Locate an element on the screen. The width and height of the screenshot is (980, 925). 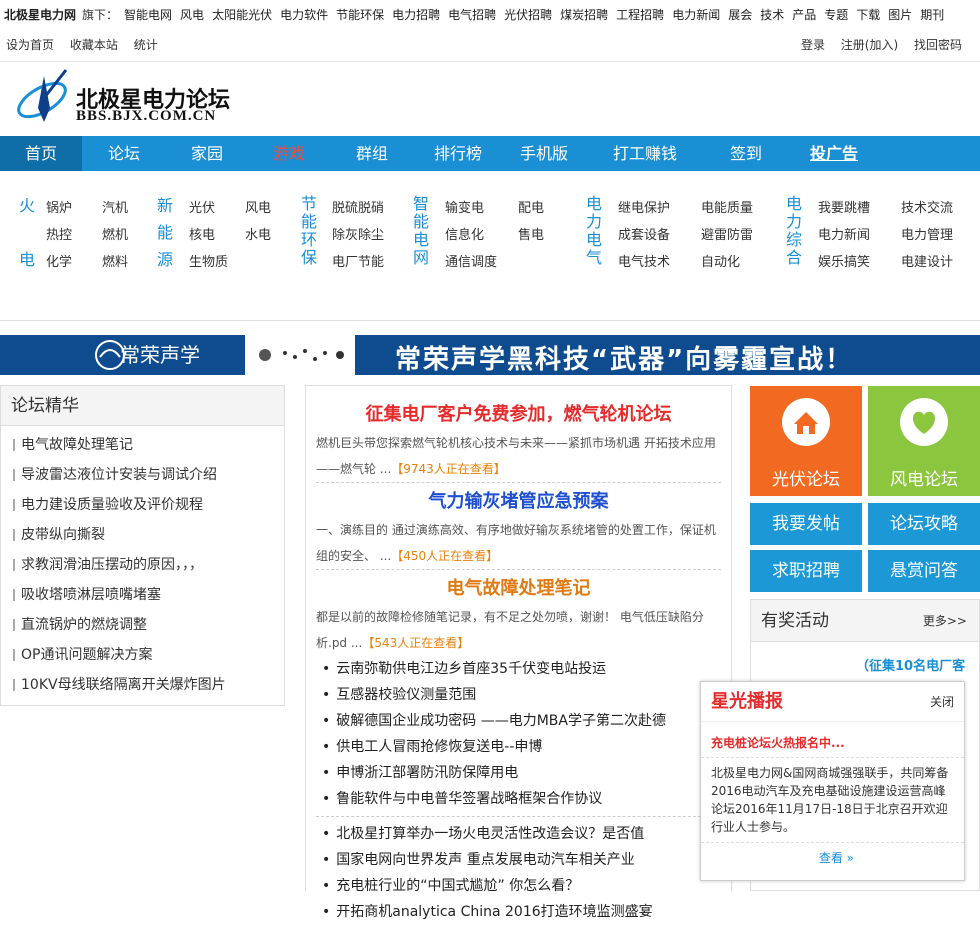
login-link: 登录 is located at coordinates (813, 45).